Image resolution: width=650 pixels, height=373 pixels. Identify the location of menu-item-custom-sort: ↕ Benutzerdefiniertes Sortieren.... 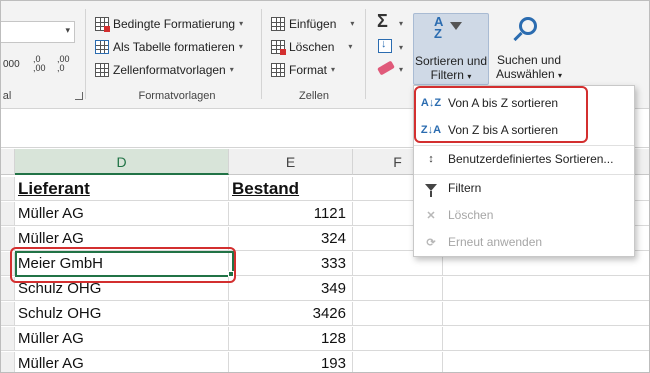
(524, 159).